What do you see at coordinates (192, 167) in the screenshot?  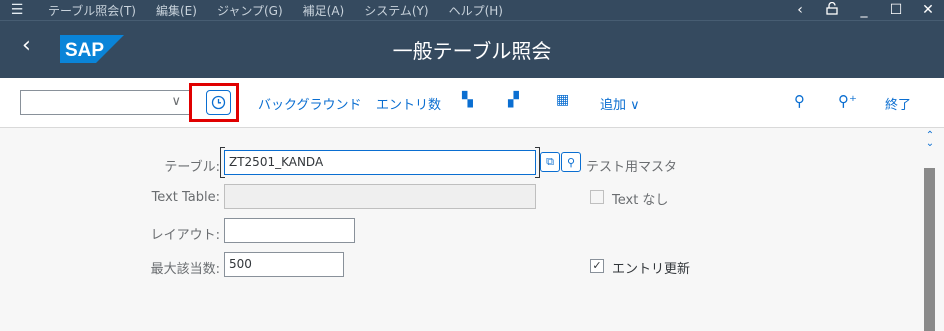 I see `table-label: テーブル:` at bounding box center [192, 167].